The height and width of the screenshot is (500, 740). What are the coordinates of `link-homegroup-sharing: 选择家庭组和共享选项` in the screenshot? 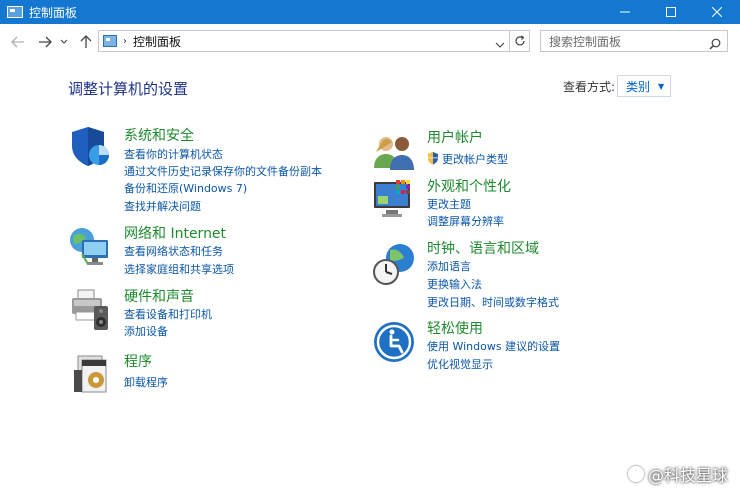 It's located at (179, 269).